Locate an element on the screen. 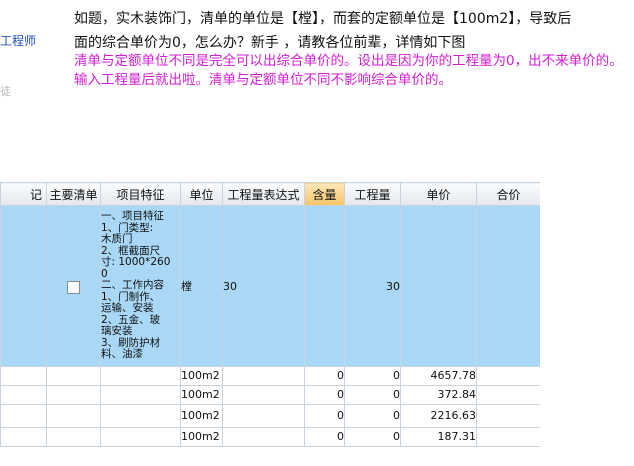  col-header-main-list: 主要清单 is located at coordinates (73, 194).